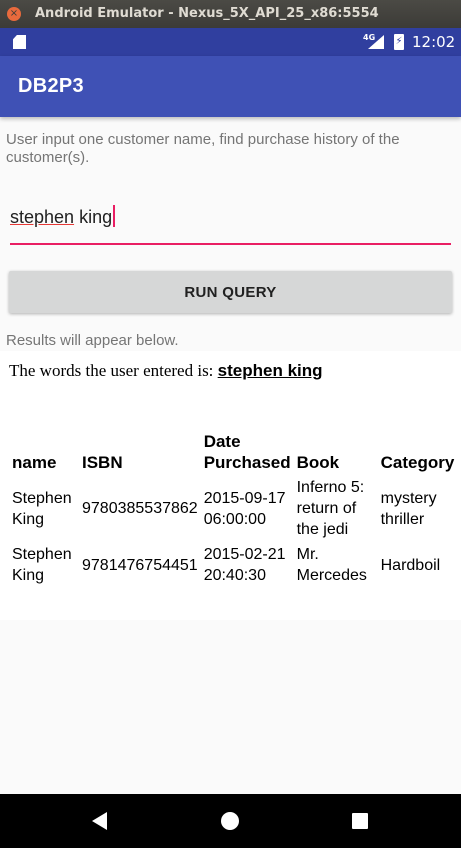 The width and height of the screenshot is (461, 848). I want to click on window-controls: ×, so click(14, 14).